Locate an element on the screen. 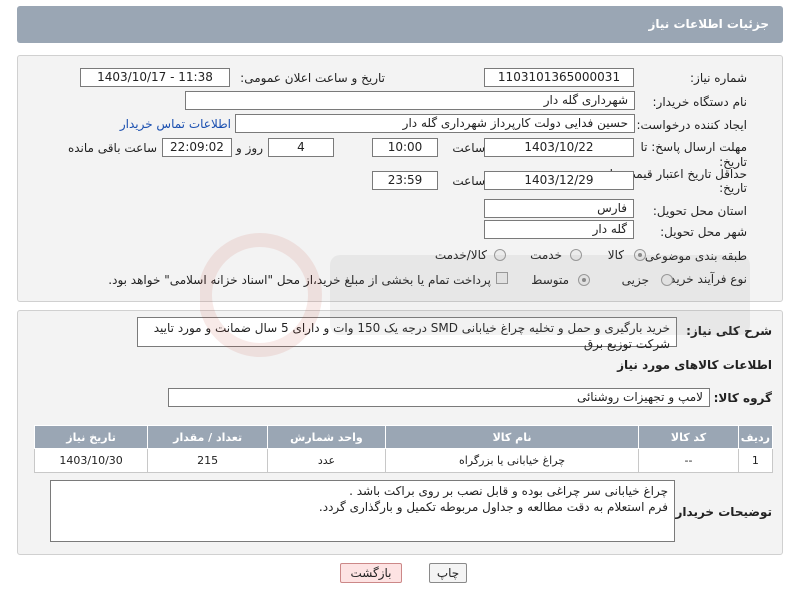 This screenshot has width=789, height=598. remaining-time-field: 22:09:02 is located at coordinates (197, 147).